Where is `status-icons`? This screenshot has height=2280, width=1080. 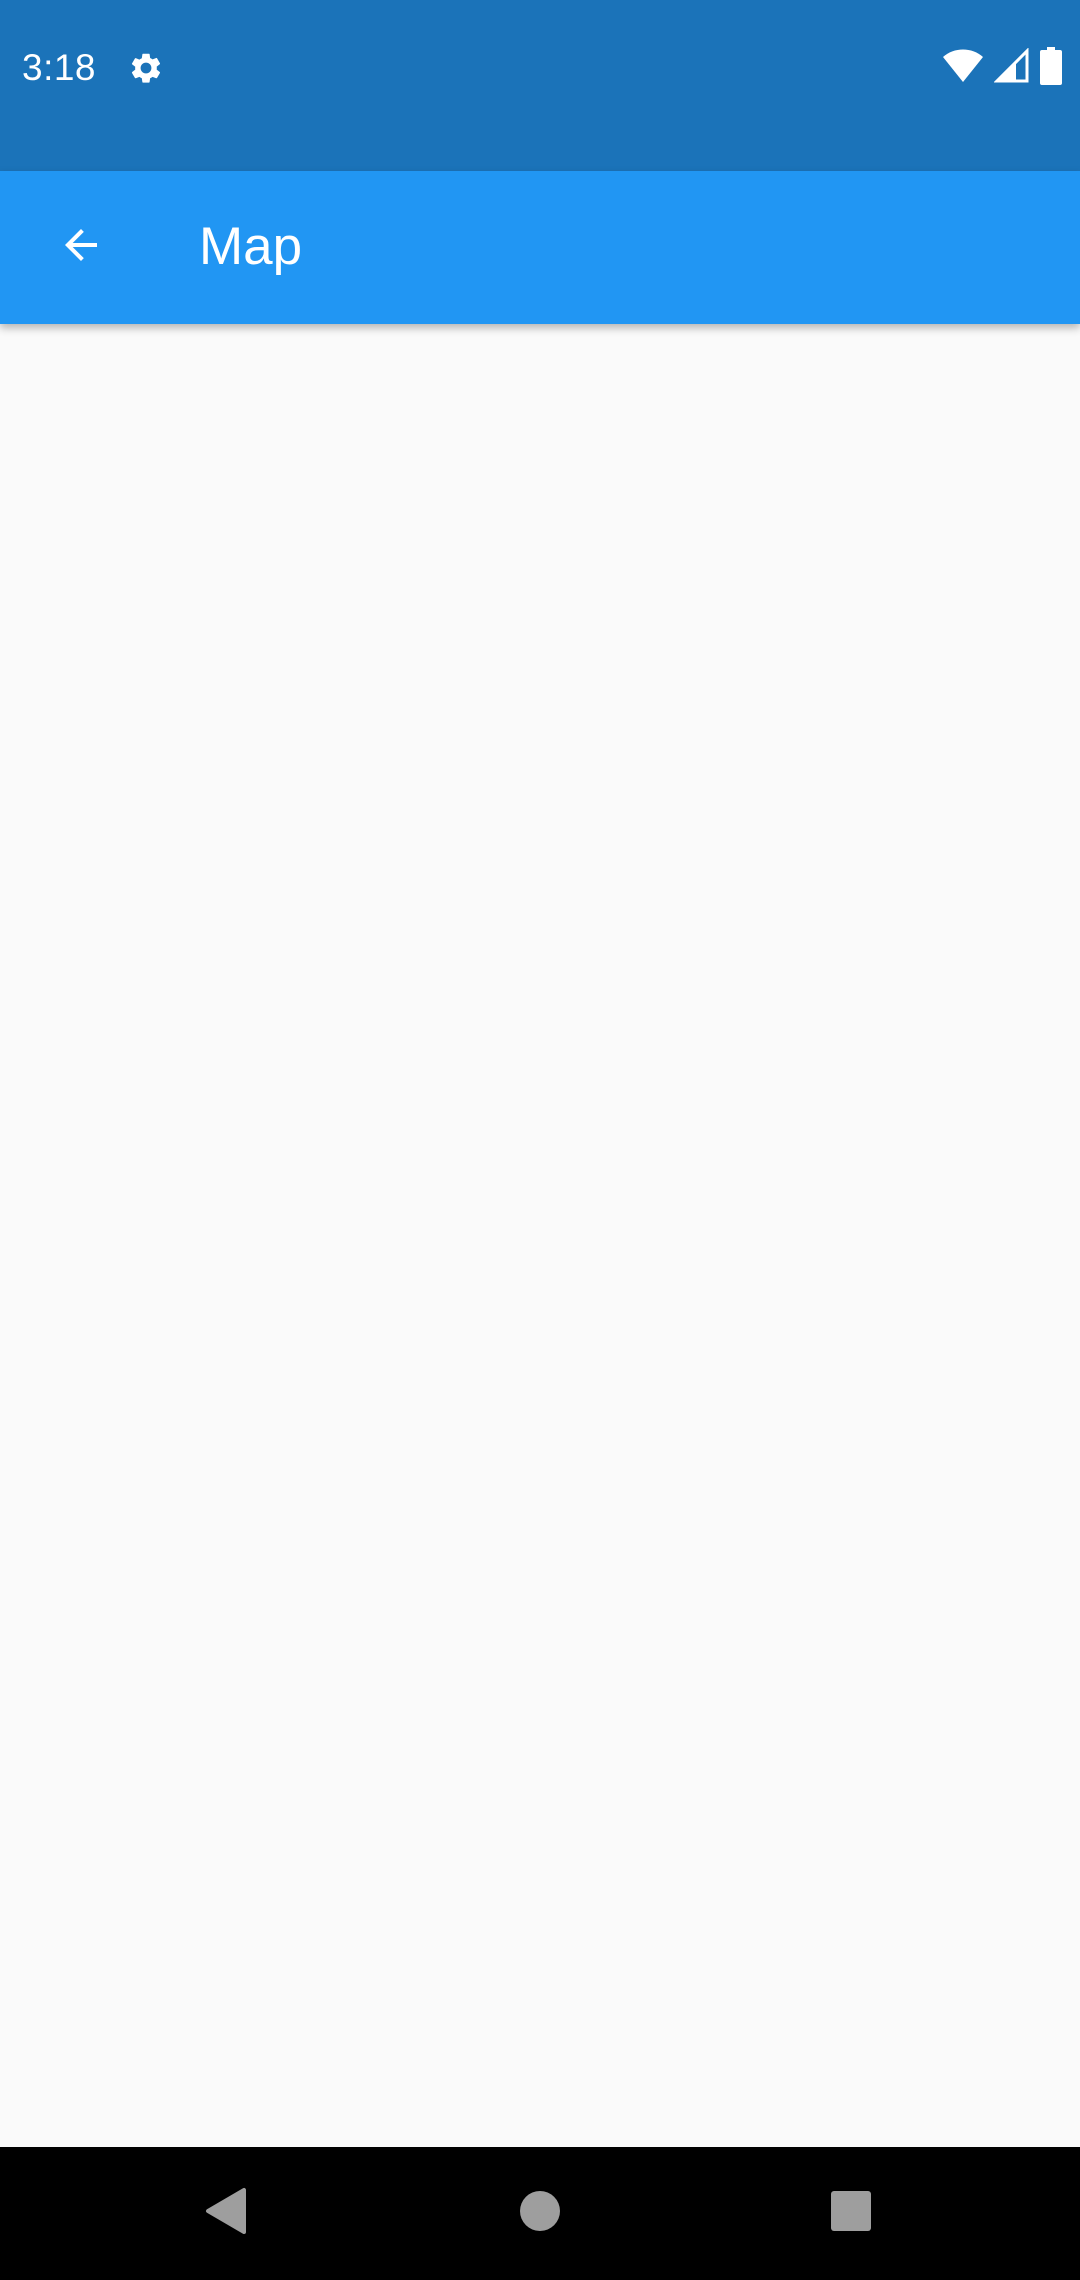
status-icons is located at coordinates (1002, 68).